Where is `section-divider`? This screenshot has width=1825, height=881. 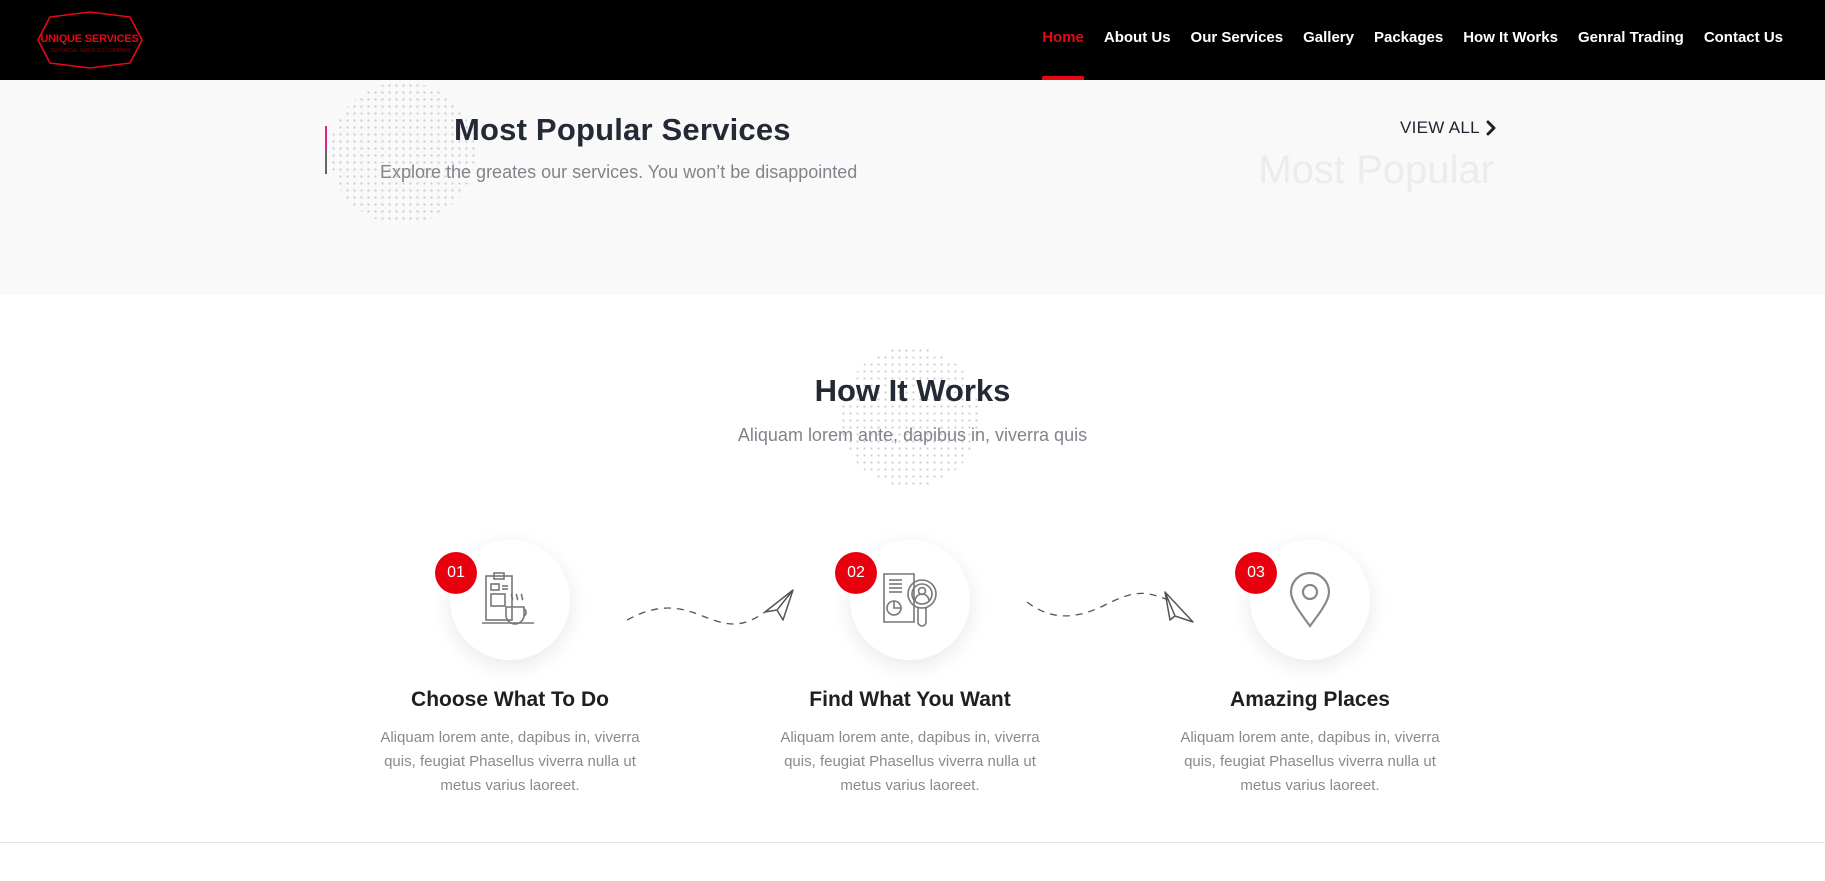 section-divider is located at coordinates (912, 842).